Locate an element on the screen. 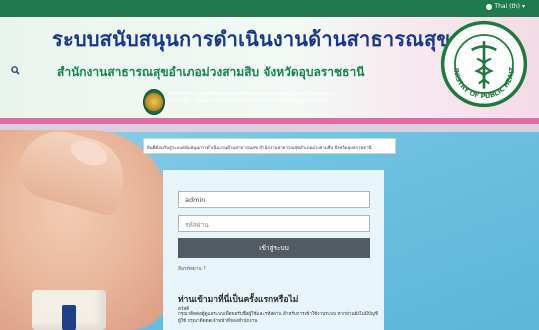 The image size is (539, 330). language-label: Thai (th) is located at coordinates (507, 6).